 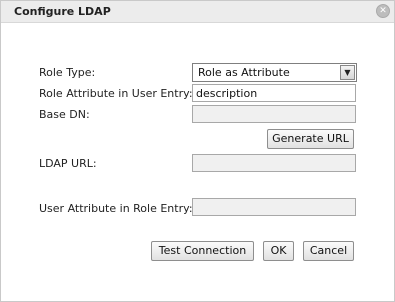 I want to click on role-attribute-field, so click(x=274, y=93).